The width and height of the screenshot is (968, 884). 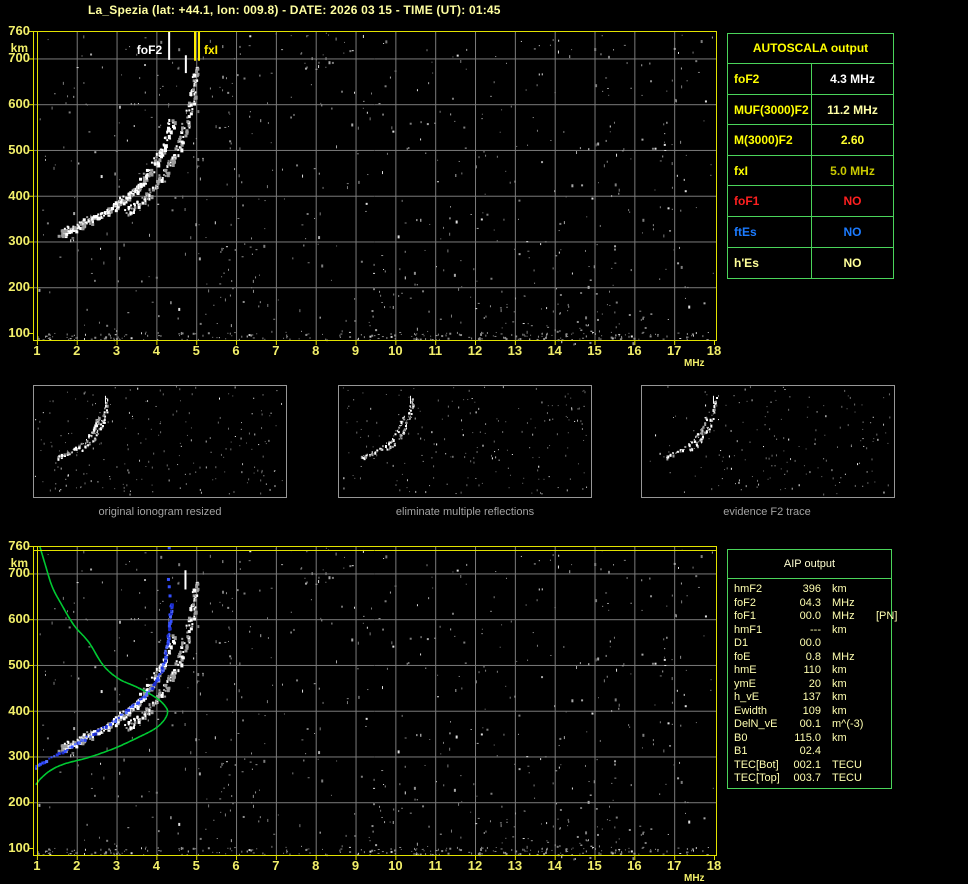 What do you see at coordinates (694, 363) in the screenshot?
I see `x-axis-unit-label: MHz` at bounding box center [694, 363].